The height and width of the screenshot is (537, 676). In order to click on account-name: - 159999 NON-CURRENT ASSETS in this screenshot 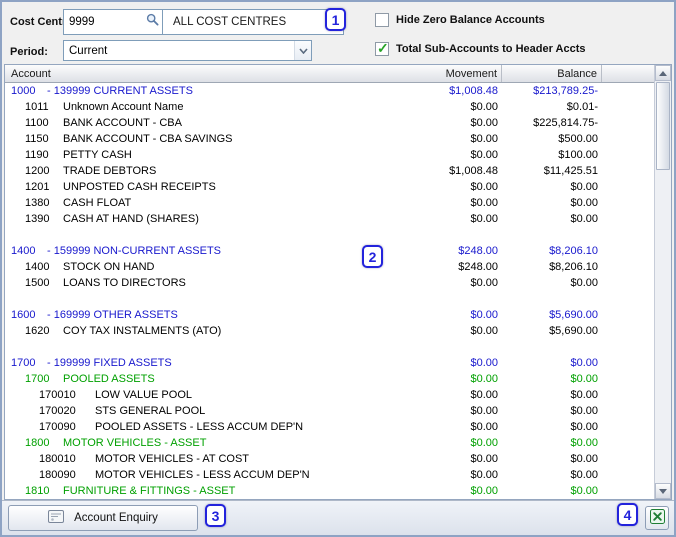, I will do `click(134, 251)`.